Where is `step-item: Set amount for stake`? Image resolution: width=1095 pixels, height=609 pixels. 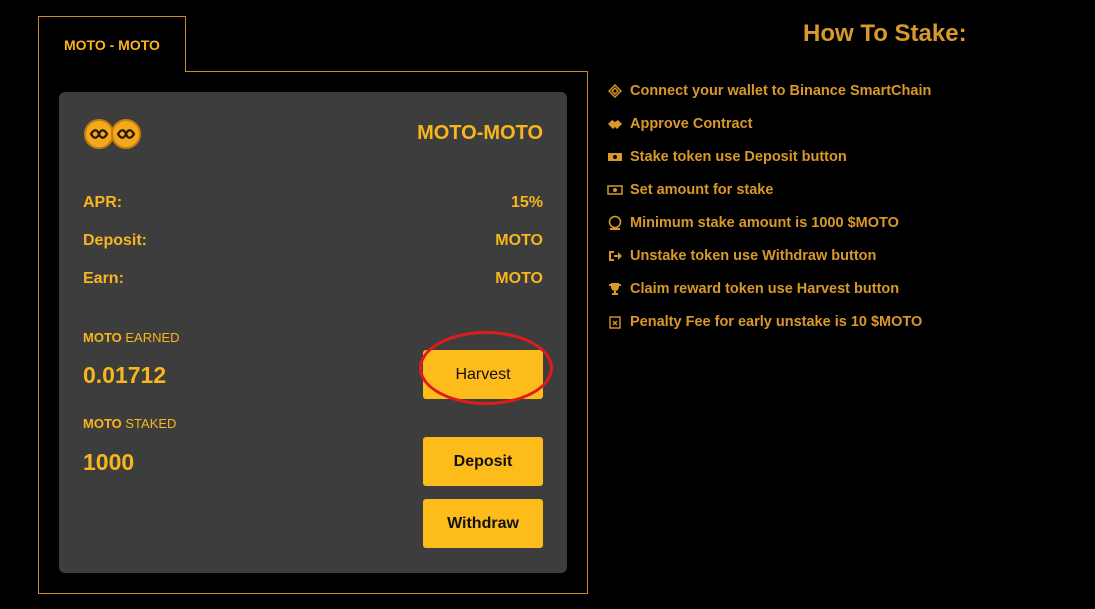
step-item: Set amount for stake is located at coordinates (769, 189).